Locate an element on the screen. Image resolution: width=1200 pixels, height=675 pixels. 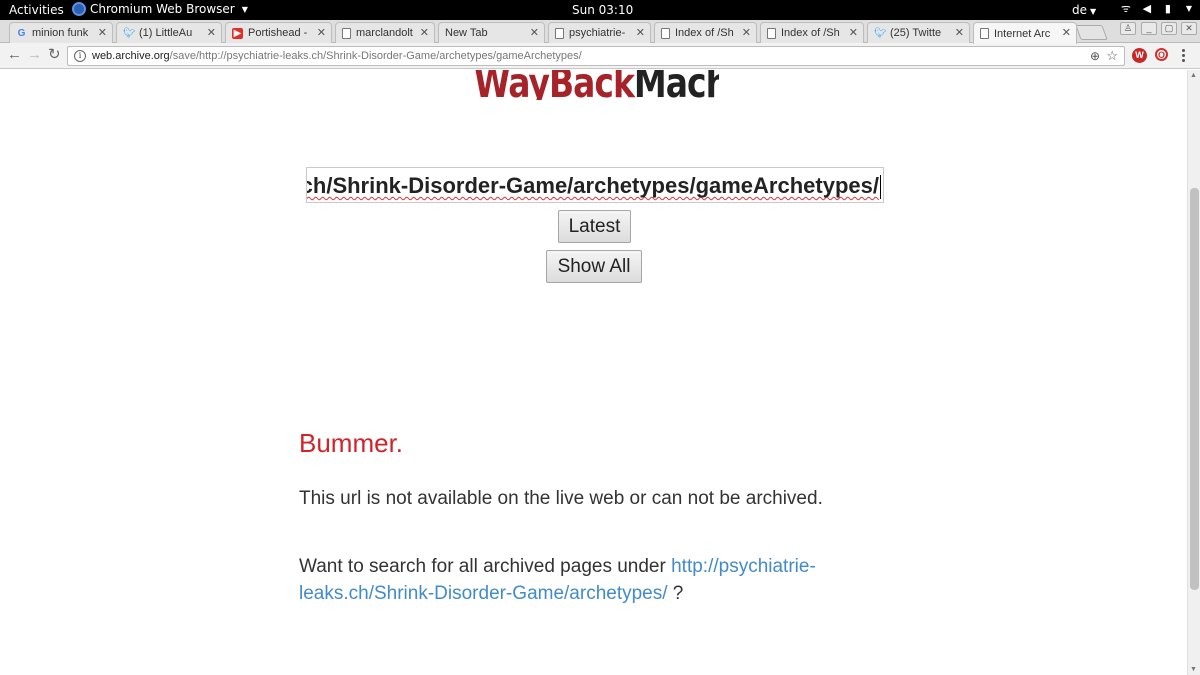
back-arrow-icon: ← is located at coordinates (14, 55).